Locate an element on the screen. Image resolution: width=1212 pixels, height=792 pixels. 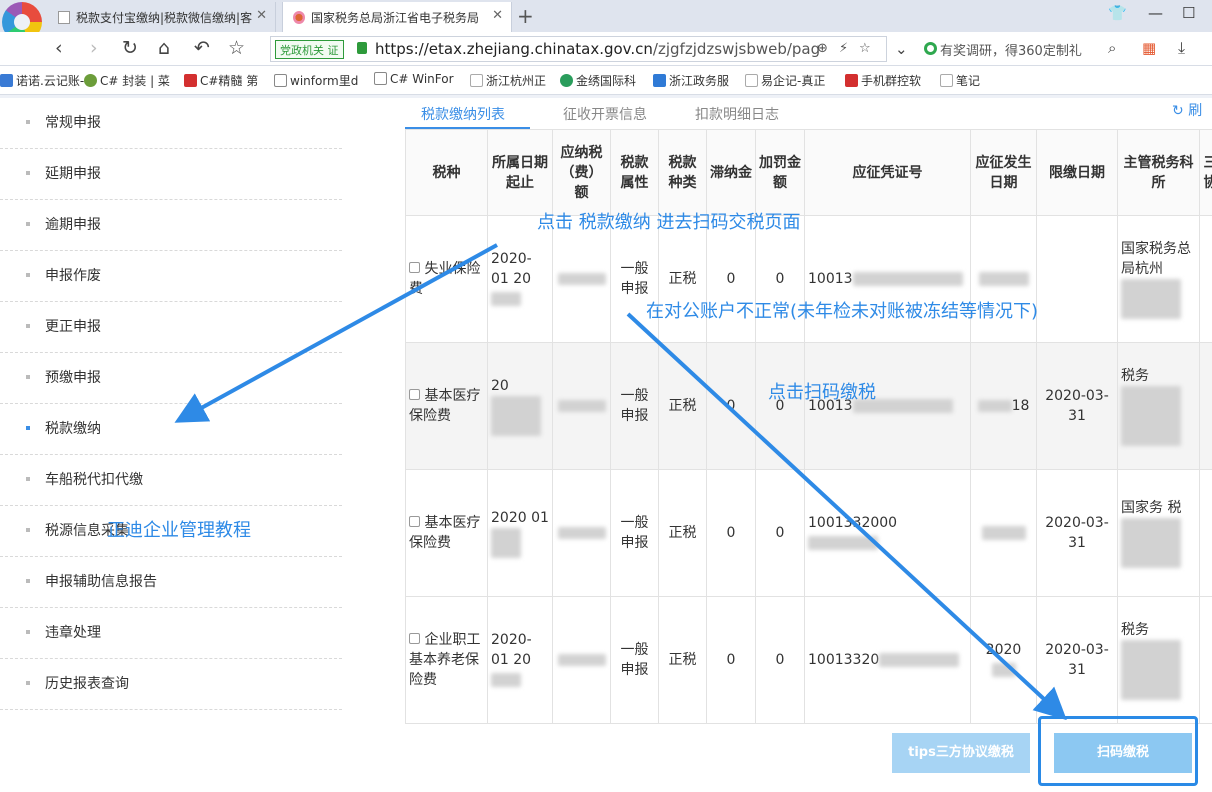
browser-tab-active: 国家税务总局浙江省电子税务局 ✕ is located at coordinates (397, 17).